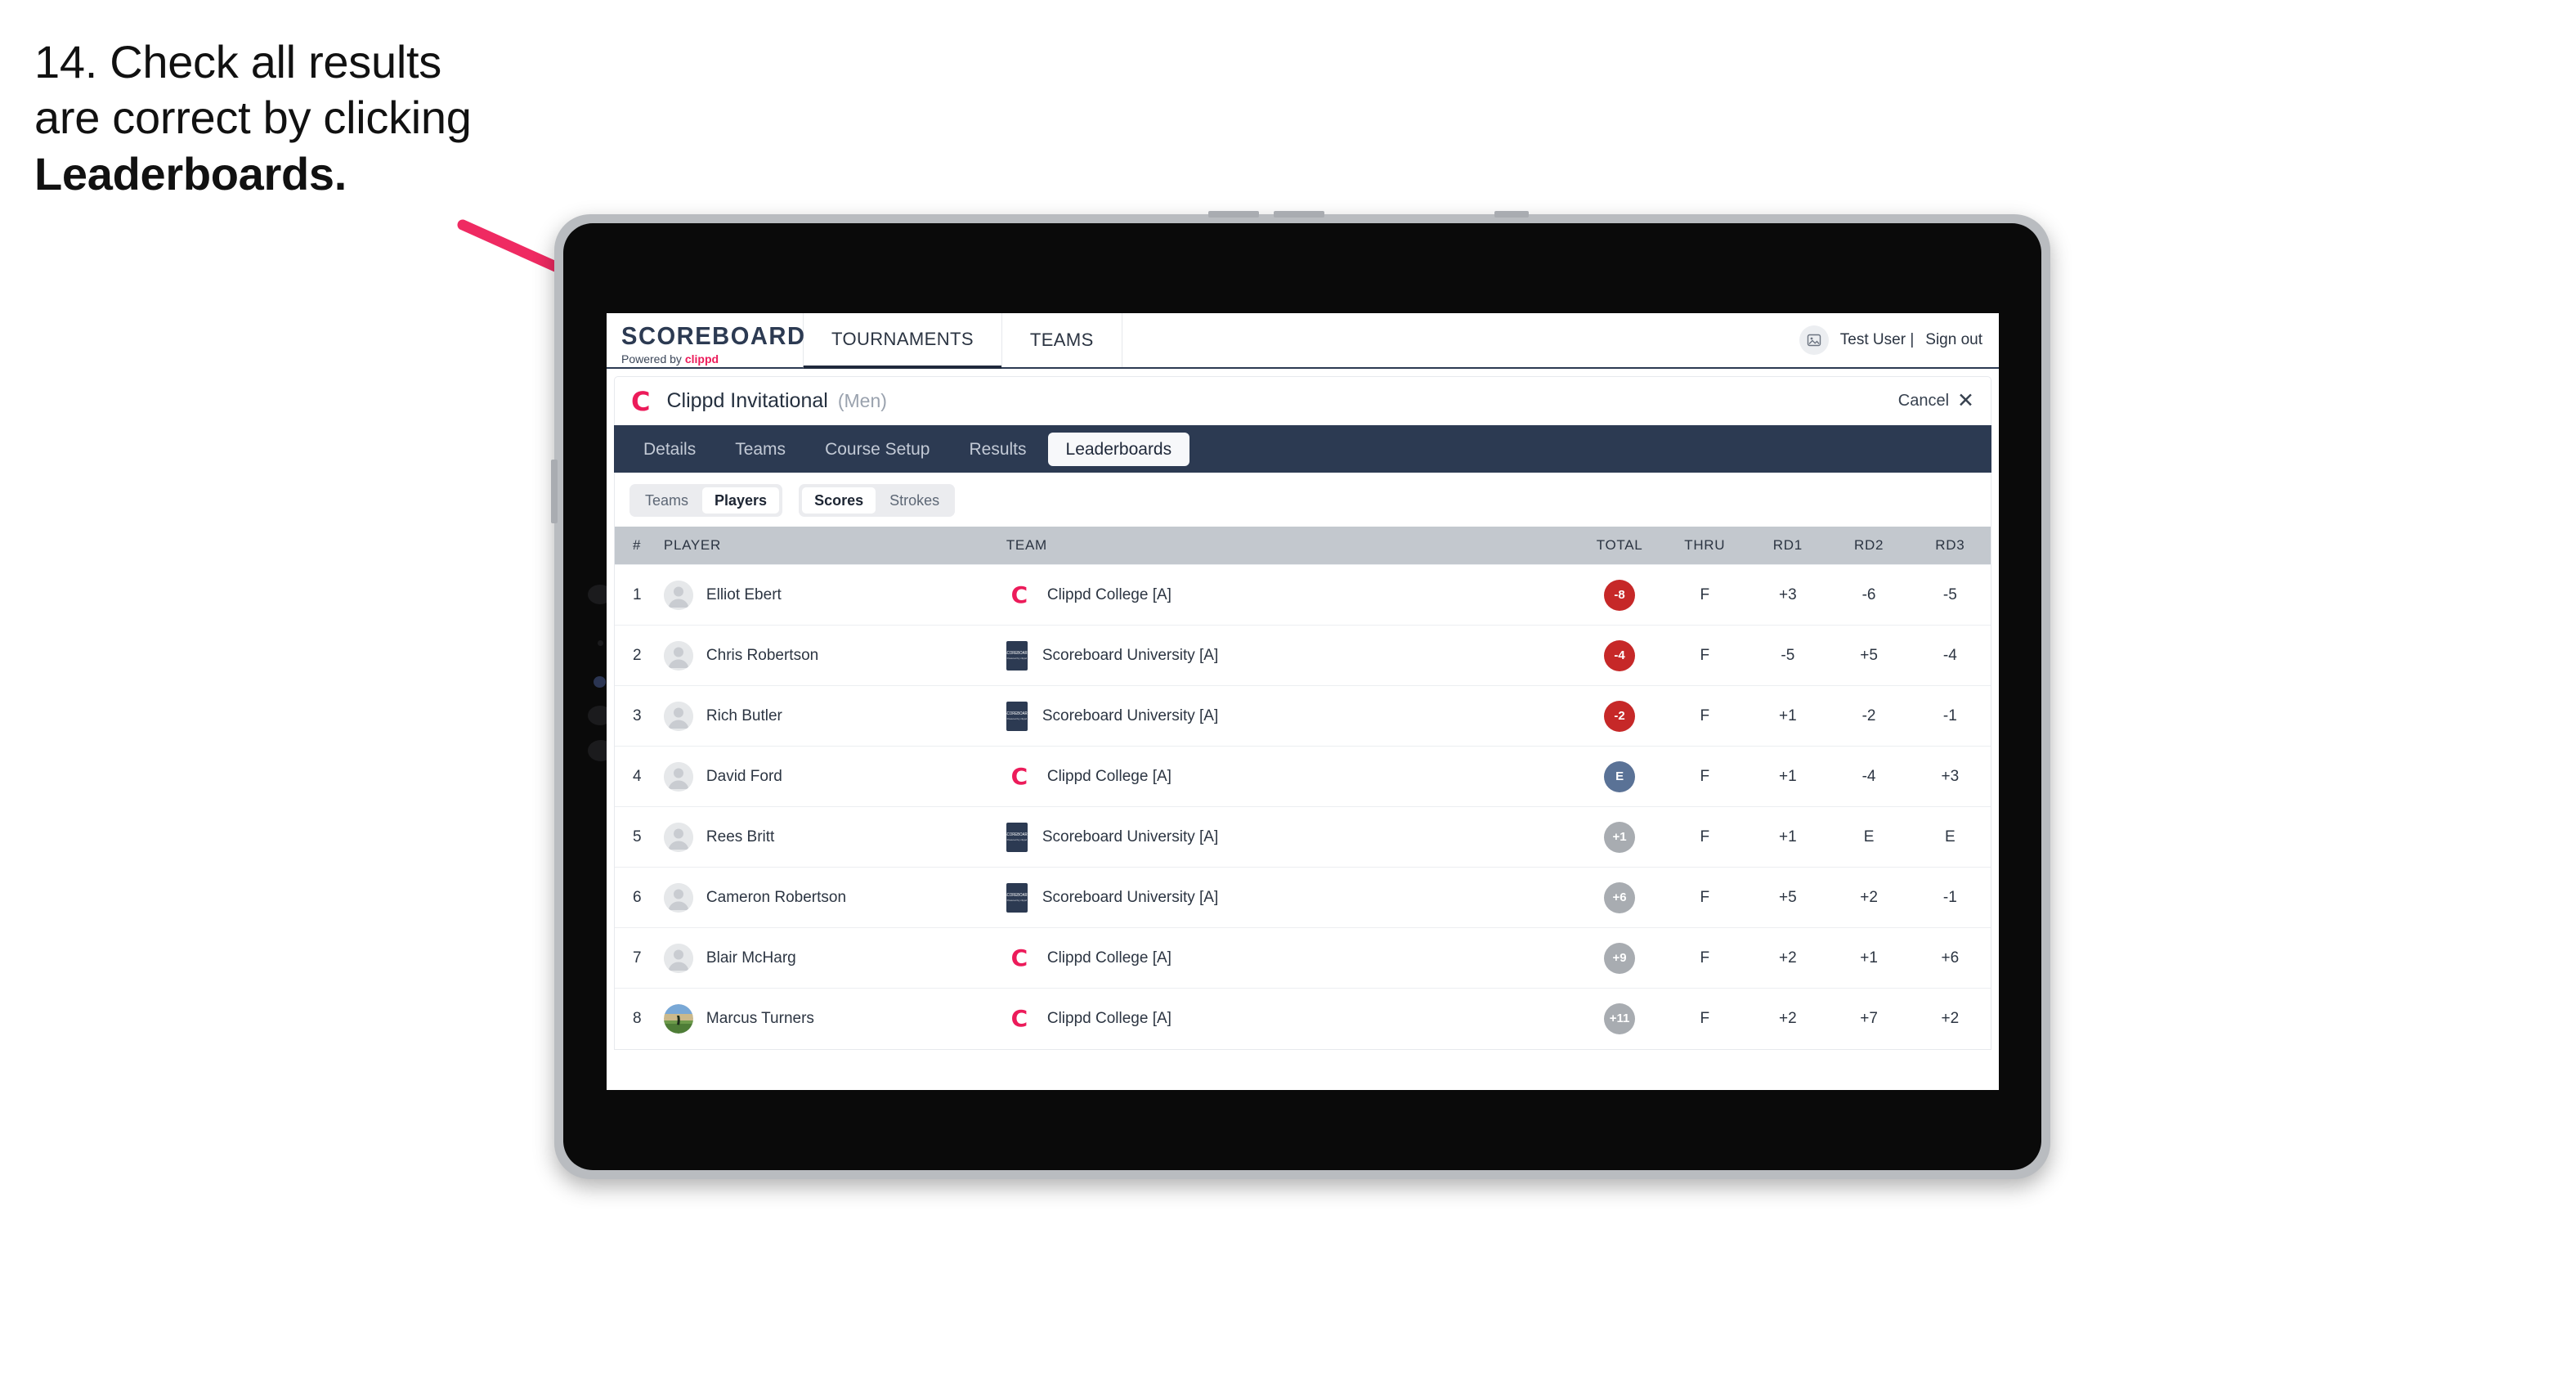  I want to click on toggle-strokes: Strokes, so click(915, 500).